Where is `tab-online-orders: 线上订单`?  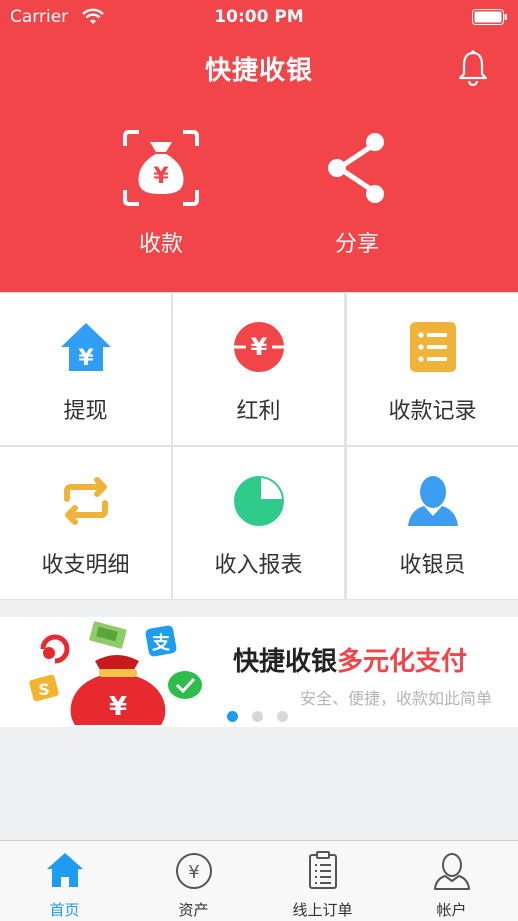
tab-online-orders: 线上订单 is located at coordinates (322, 881).